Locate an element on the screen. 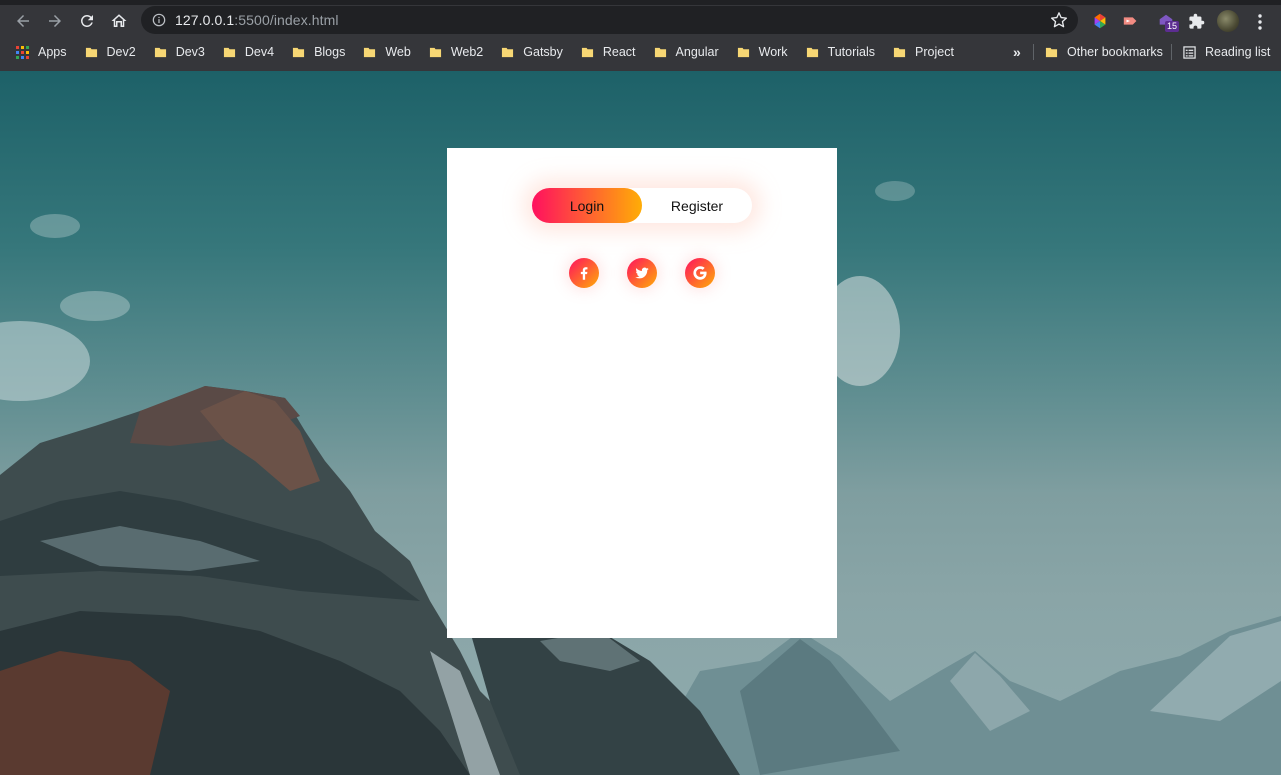  bookmark-folder-web2: Web2 is located at coordinates (456, 52).